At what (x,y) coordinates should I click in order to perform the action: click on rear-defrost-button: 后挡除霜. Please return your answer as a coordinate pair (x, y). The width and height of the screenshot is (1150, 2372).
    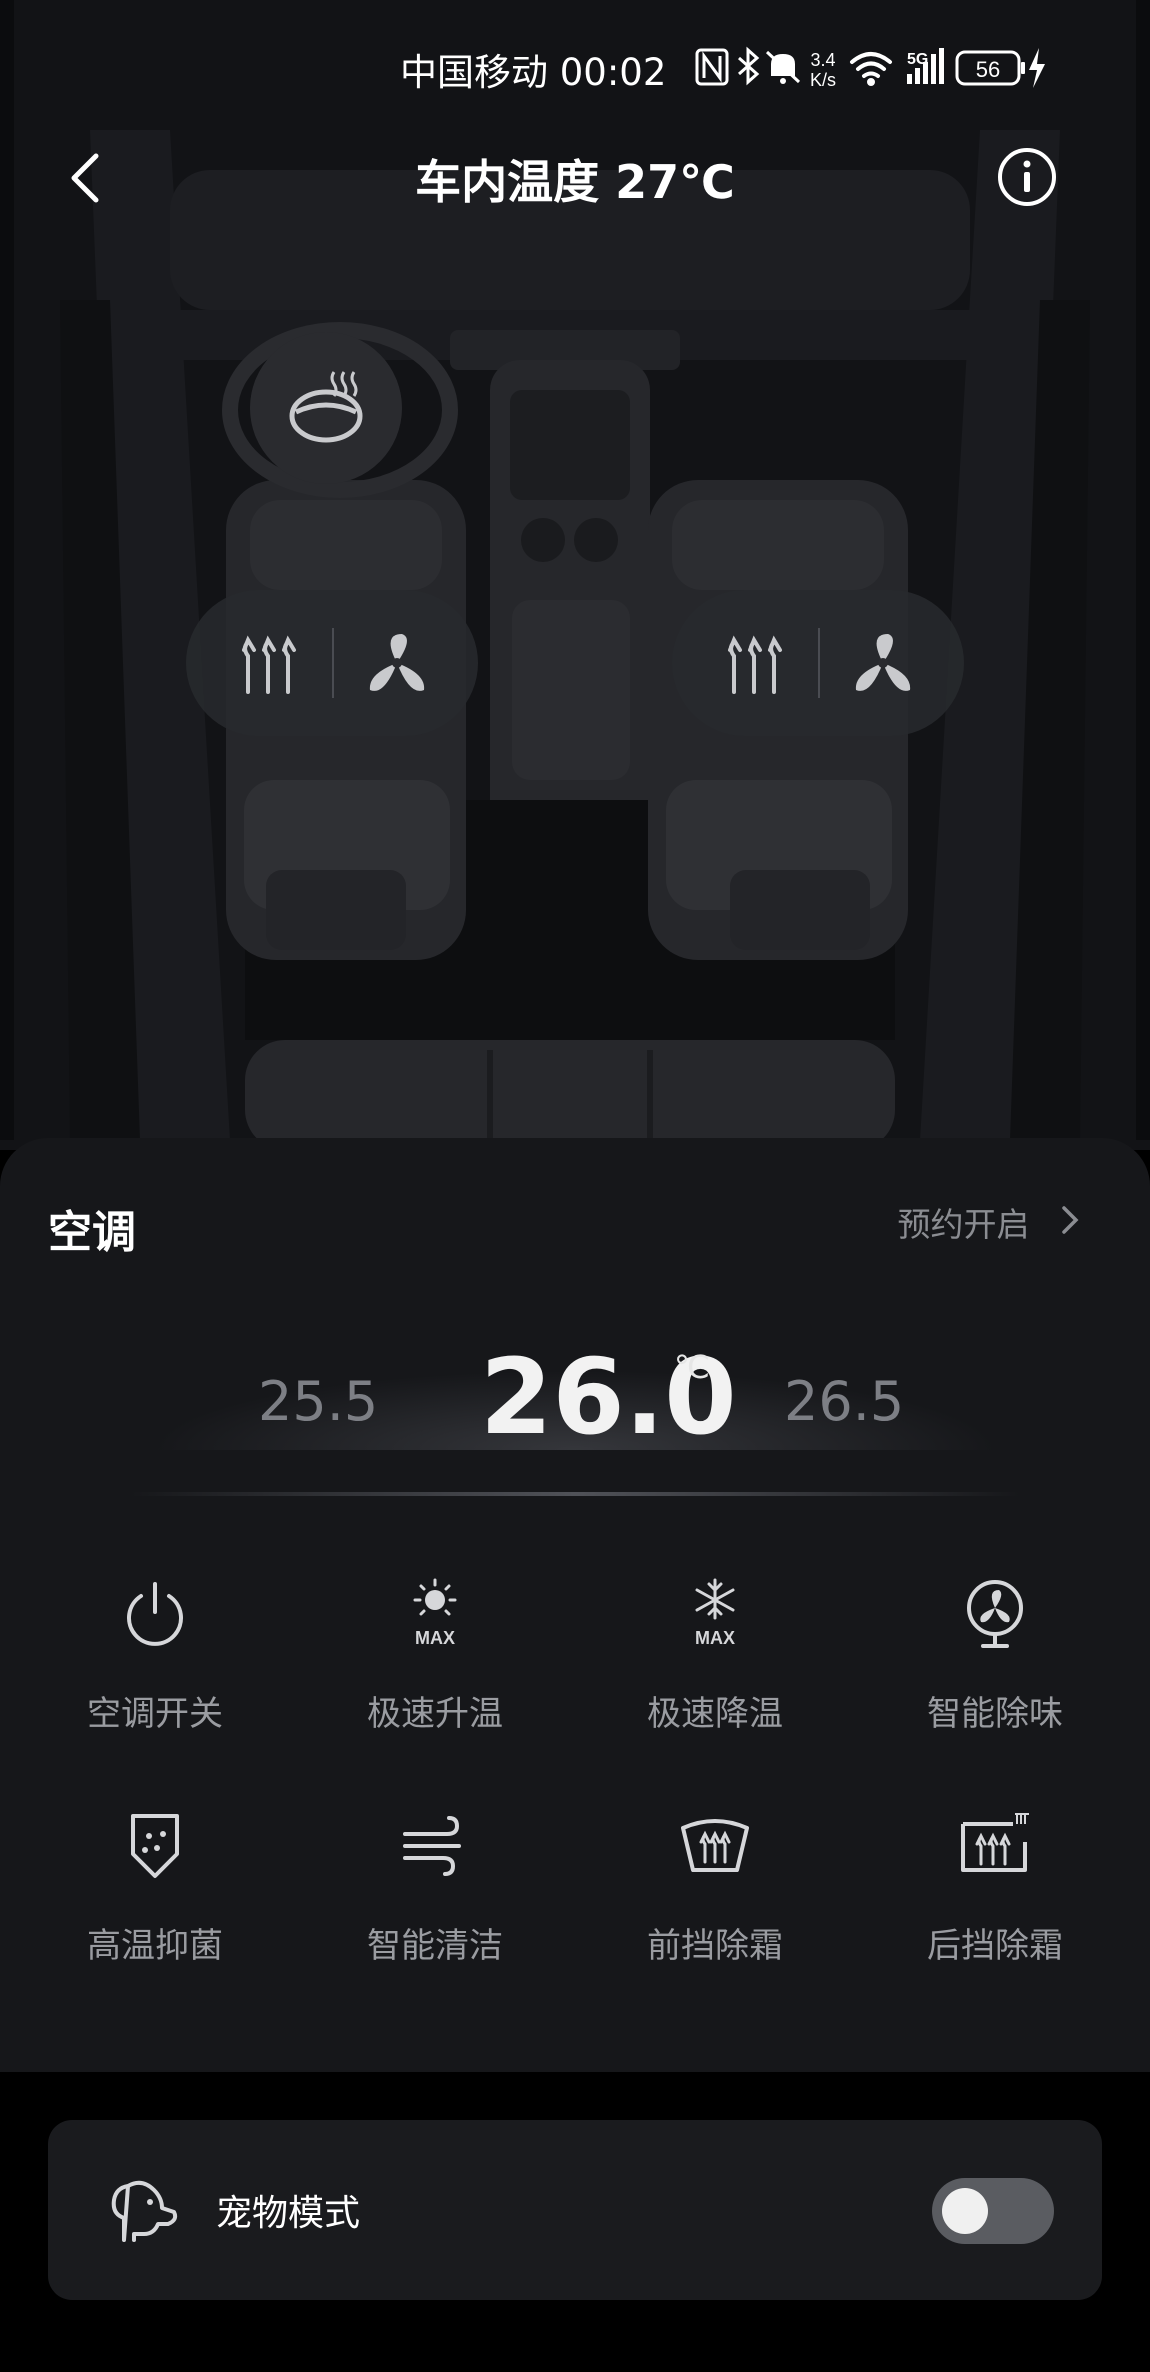
    Looking at the image, I should click on (995, 1905).